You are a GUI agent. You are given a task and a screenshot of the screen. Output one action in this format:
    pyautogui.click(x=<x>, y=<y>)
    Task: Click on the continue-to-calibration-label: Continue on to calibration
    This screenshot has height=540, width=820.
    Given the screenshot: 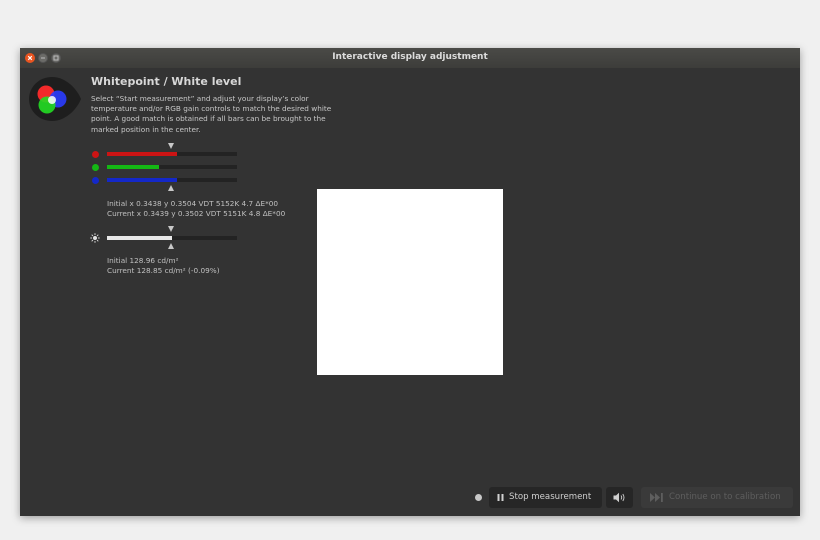 What is the action you would take?
    pyautogui.click(x=725, y=497)
    